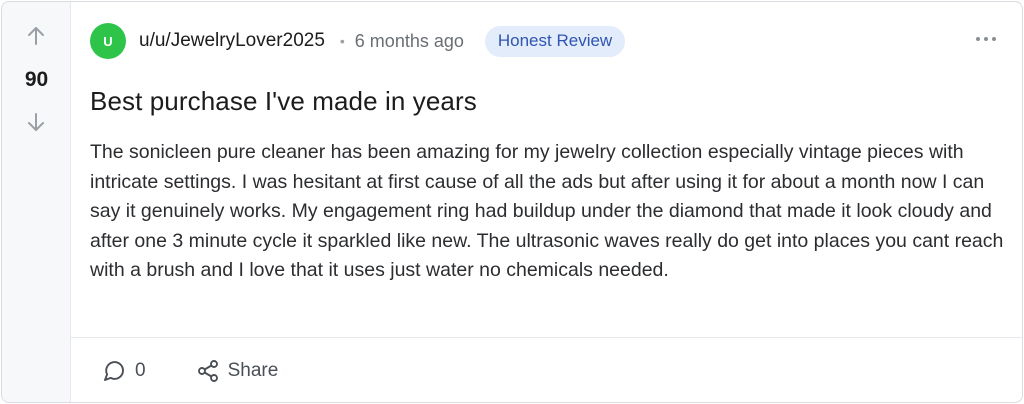  I want to click on more-options-button, so click(986, 39).